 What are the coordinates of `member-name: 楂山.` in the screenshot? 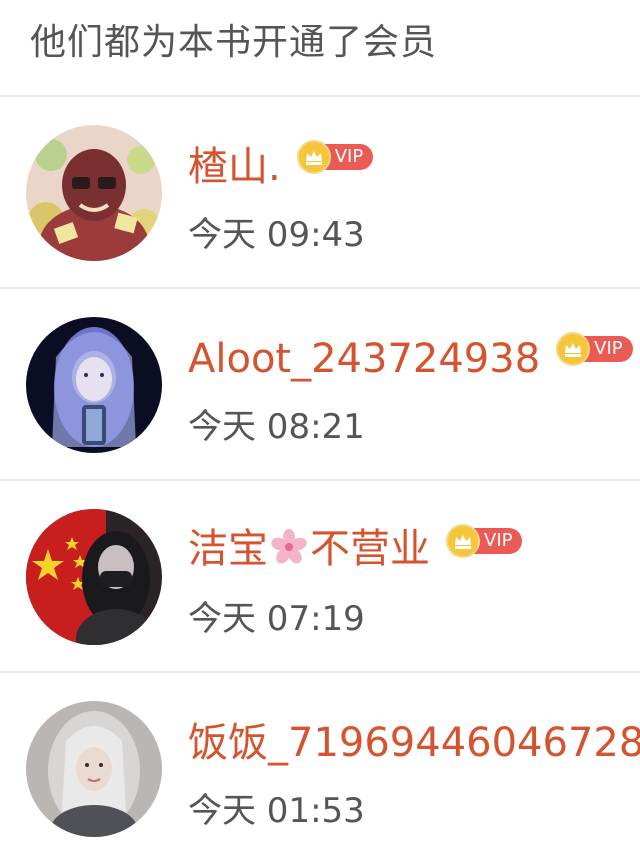 It's located at (234, 167).